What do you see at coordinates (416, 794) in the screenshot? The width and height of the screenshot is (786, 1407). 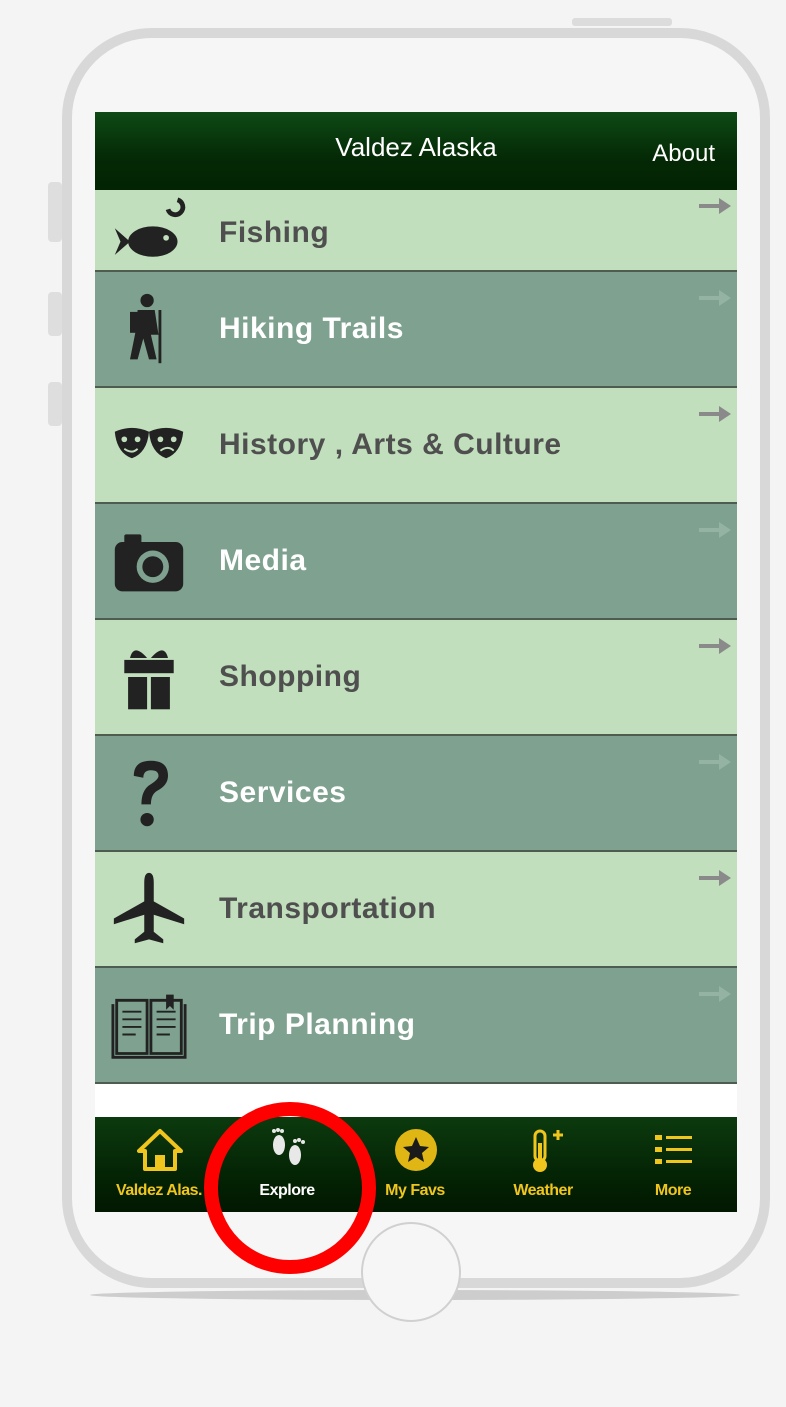 I see `list-item-services: Services` at bounding box center [416, 794].